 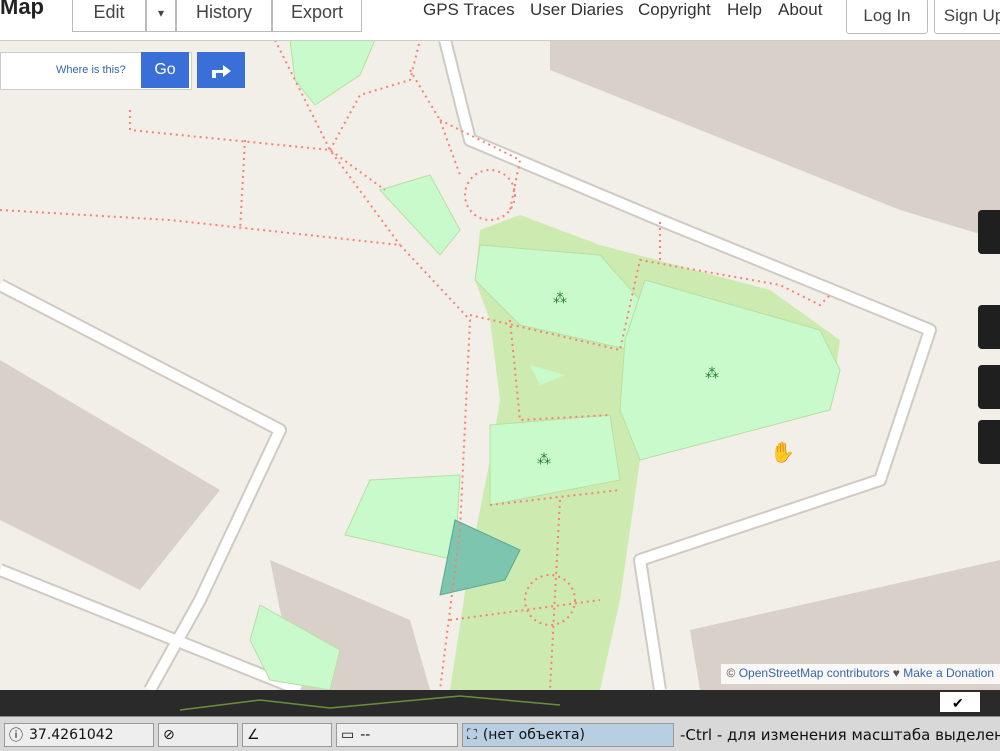 I want to click on history-button: History, so click(x=224, y=16).